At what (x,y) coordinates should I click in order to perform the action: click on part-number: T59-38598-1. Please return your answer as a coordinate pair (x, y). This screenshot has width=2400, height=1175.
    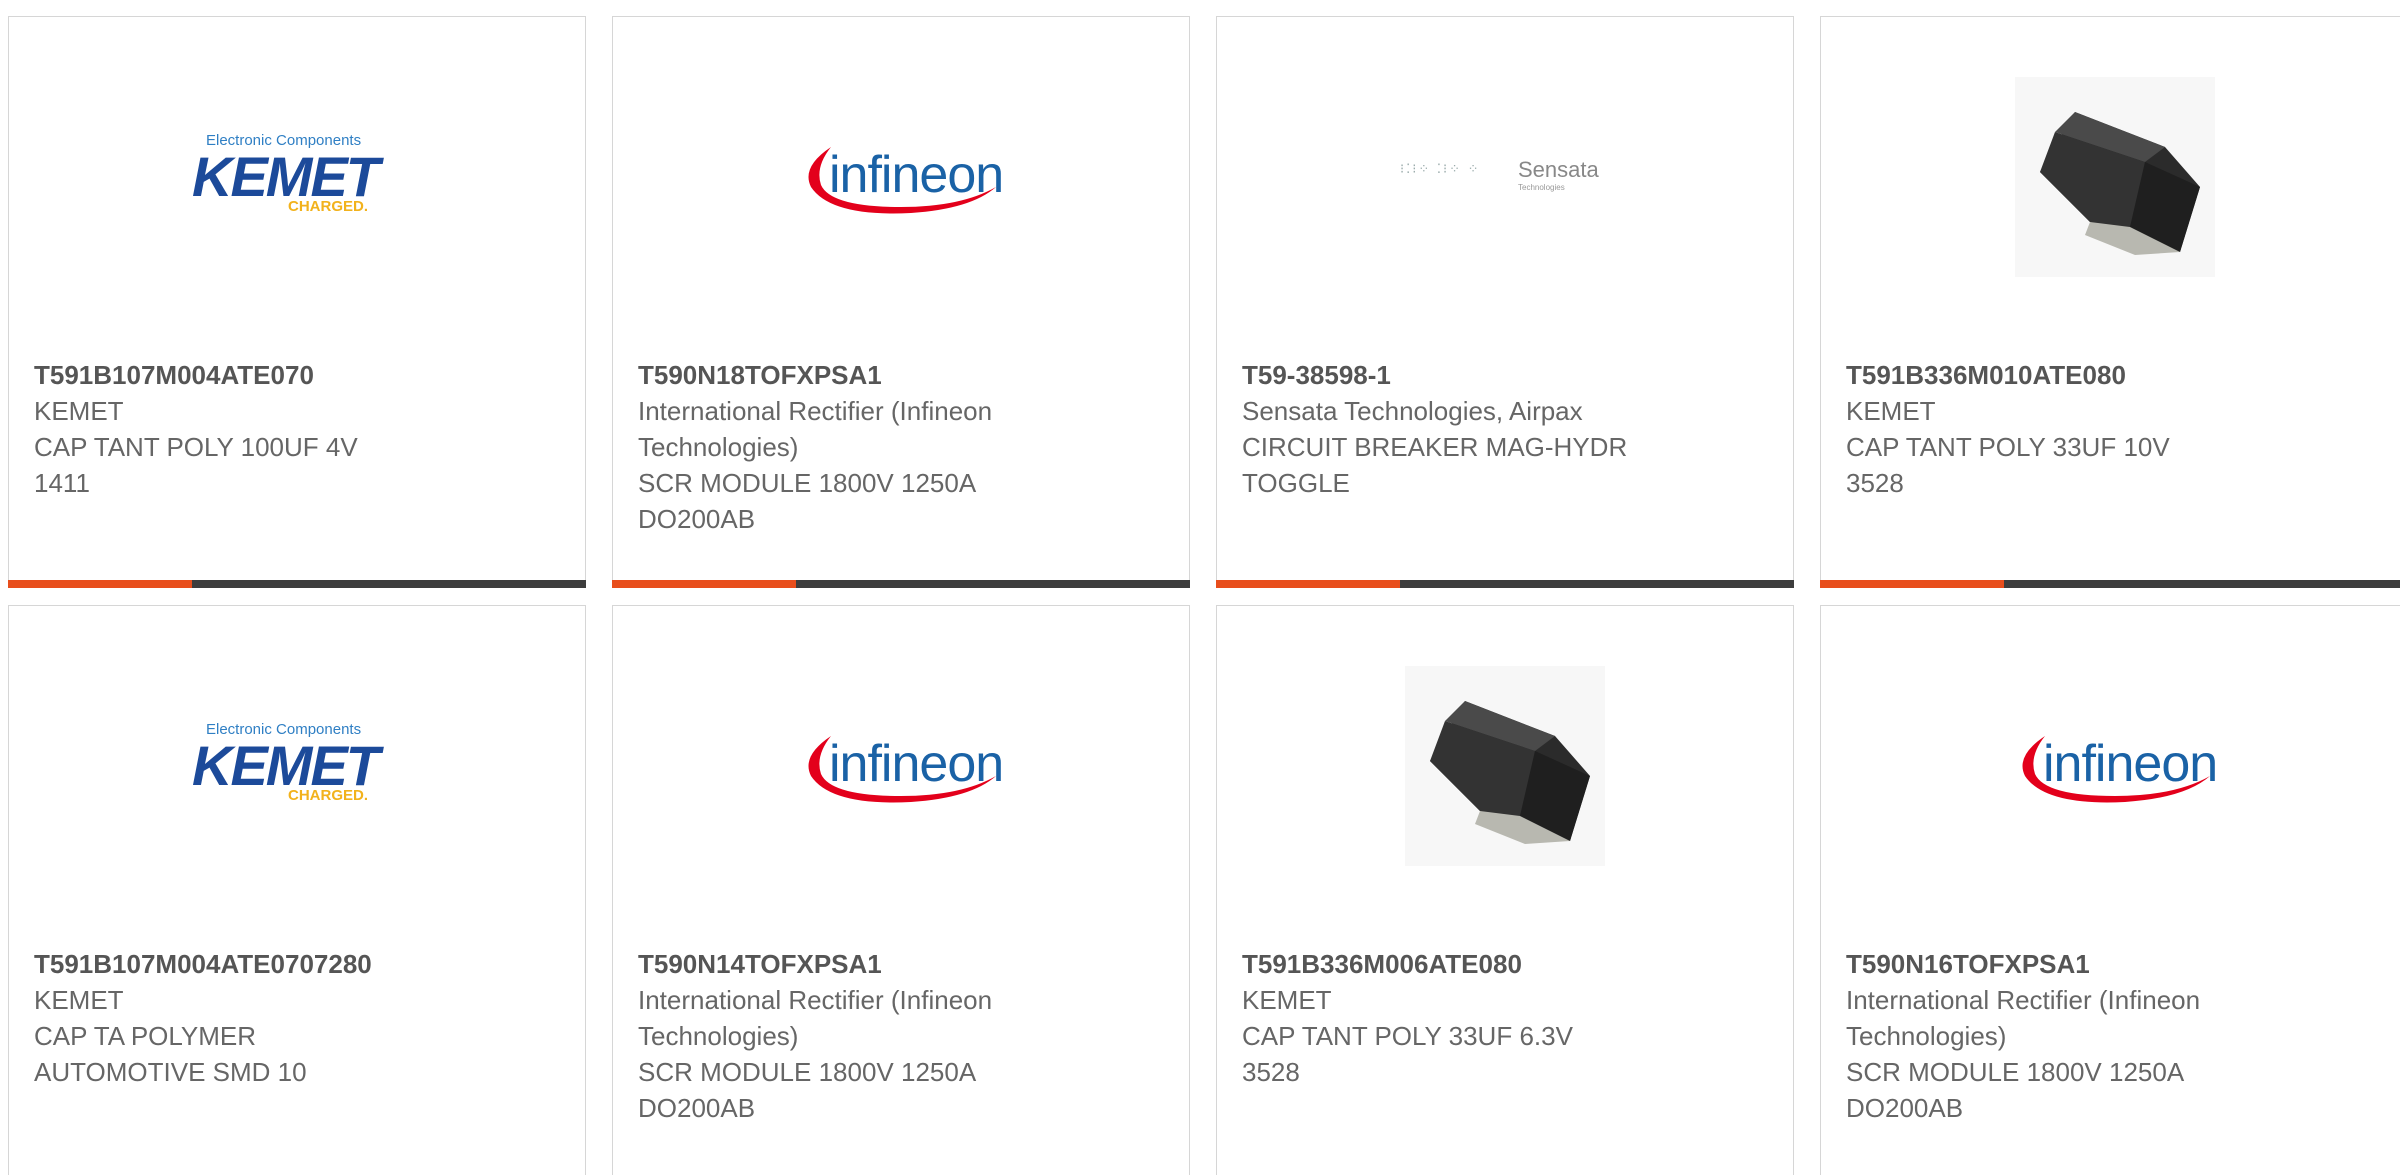
    Looking at the image, I should click on (1487, 375).